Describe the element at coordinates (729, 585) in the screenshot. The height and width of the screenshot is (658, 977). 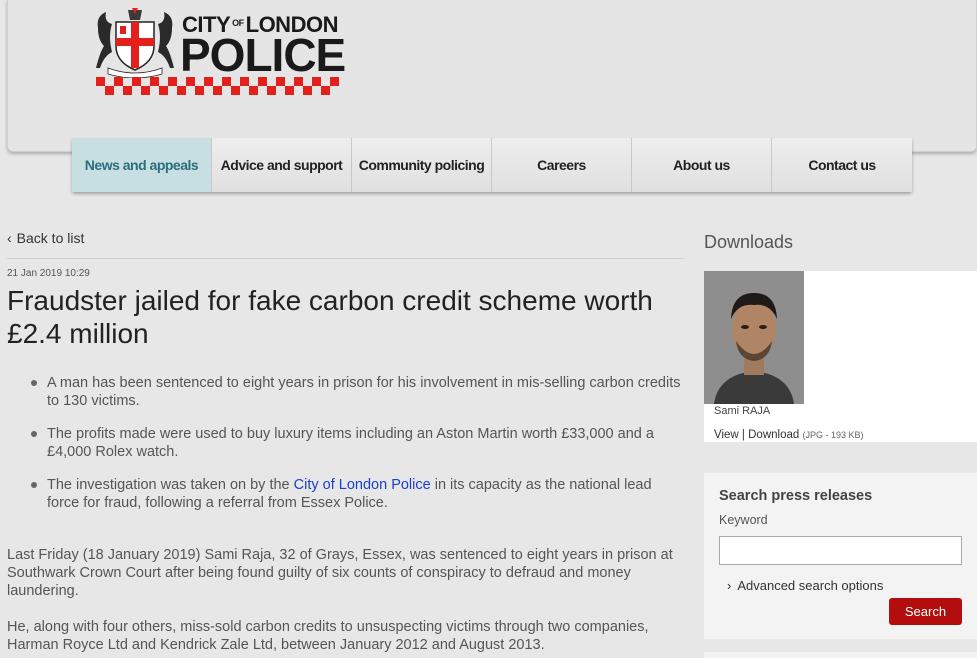
I see `chevron-right-icon: ›` at that location.